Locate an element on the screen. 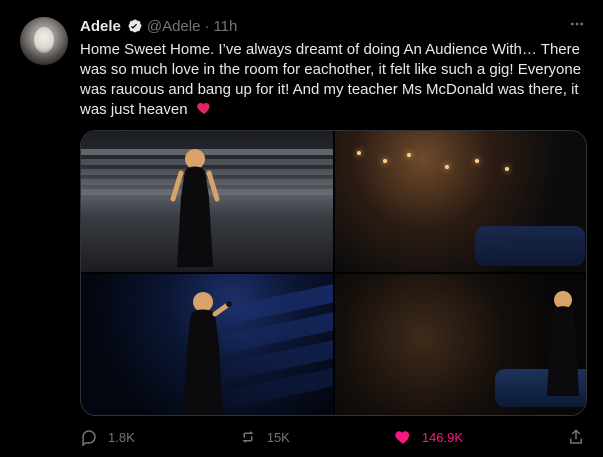 The image size is (603, 457). like-action: 146.9K is located at coordinates (428, 437).